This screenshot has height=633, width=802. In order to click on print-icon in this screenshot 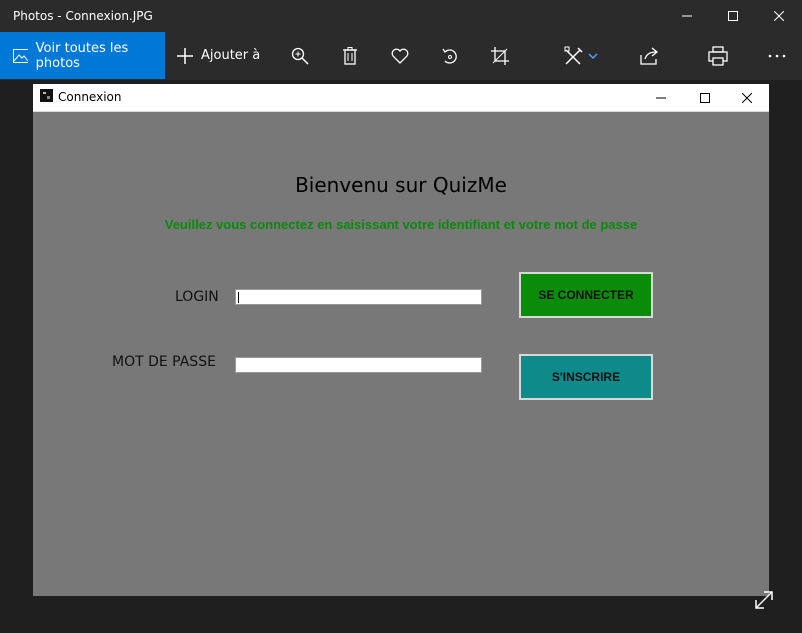, I will do `click(718, 55)`.